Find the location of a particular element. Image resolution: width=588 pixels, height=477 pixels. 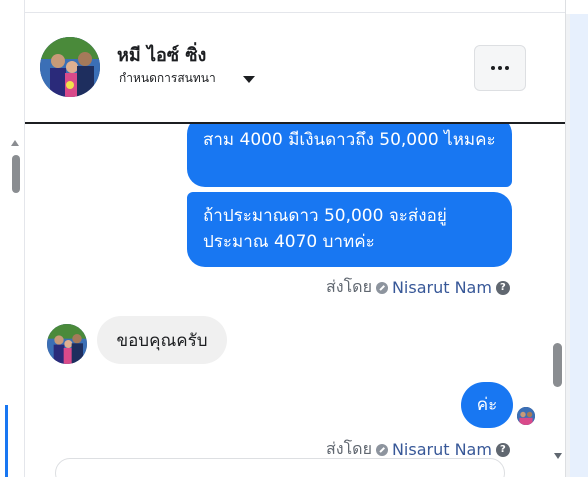

more-options-button is located at coordinates (500, 68).